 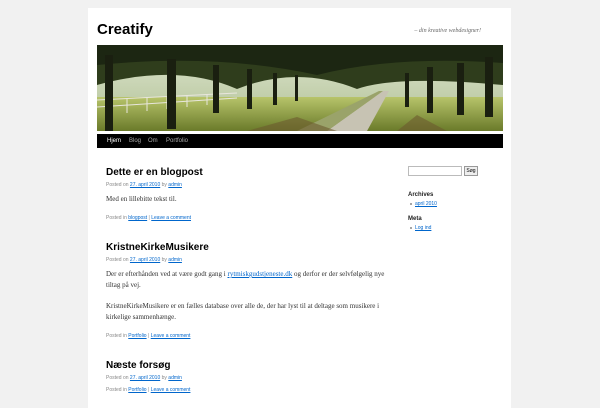 I want to click on meta-widget-title: Meta, so click(x=415, y=219).